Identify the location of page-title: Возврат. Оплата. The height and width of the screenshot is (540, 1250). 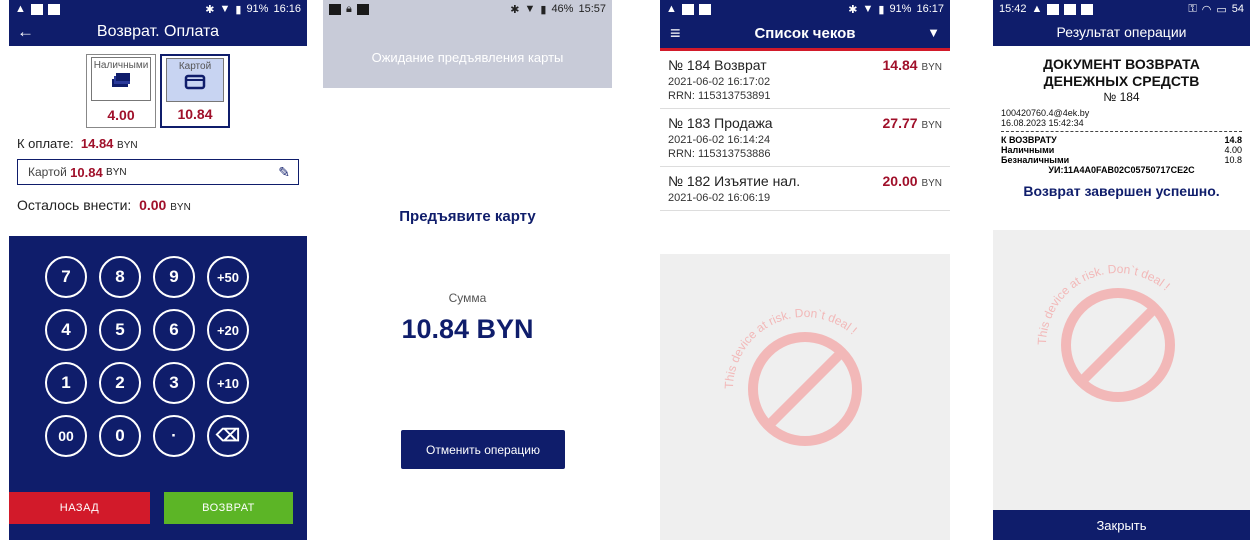
(158, 31).